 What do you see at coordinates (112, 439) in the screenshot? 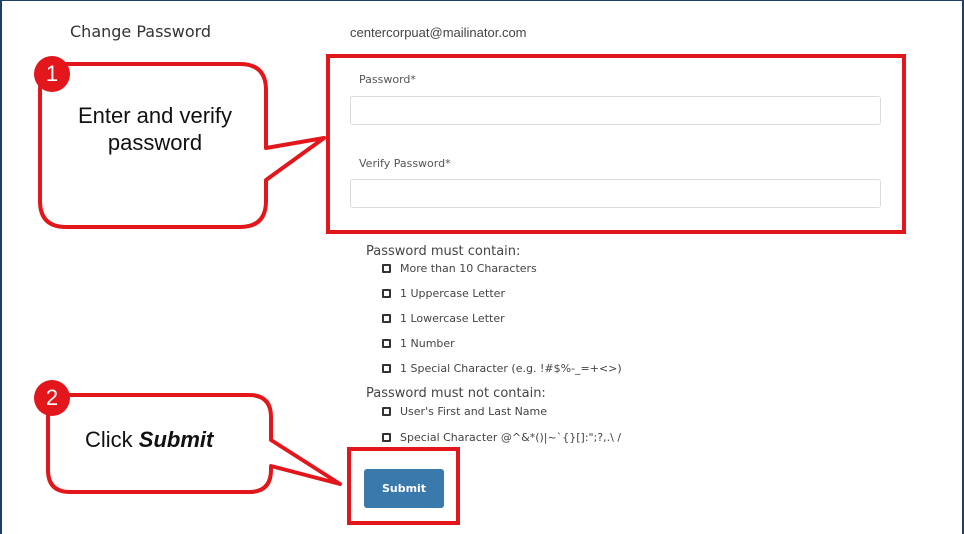
I see `callout-2-prefix: Click` at bounding box center [112, 439].